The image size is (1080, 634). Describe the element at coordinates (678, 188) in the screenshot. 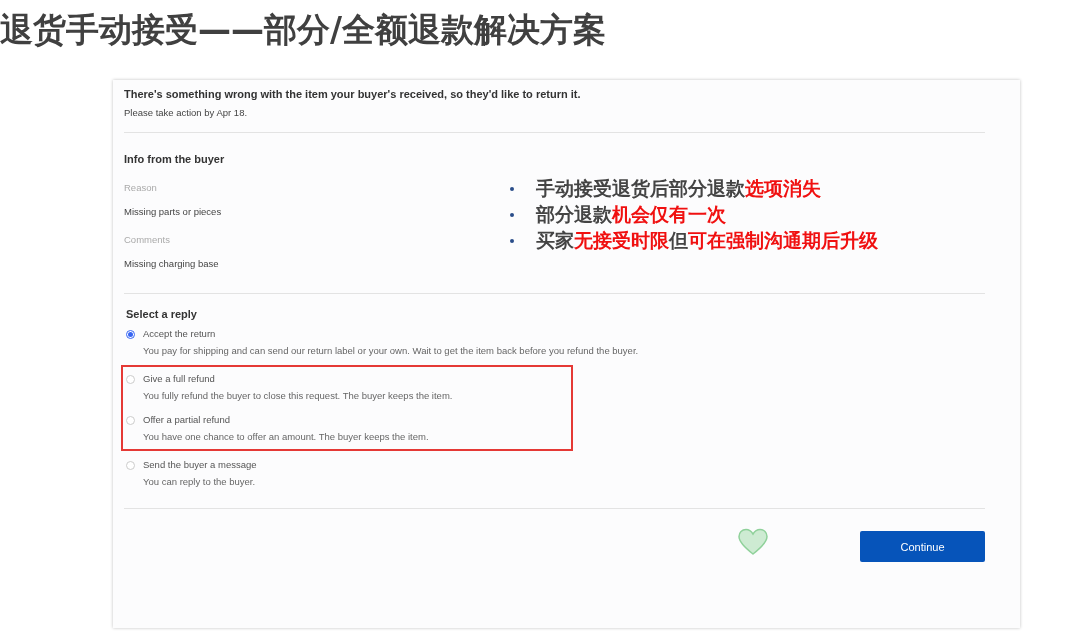

I see `note-text: 手动接受退货后部分退款选项消失` at that location.